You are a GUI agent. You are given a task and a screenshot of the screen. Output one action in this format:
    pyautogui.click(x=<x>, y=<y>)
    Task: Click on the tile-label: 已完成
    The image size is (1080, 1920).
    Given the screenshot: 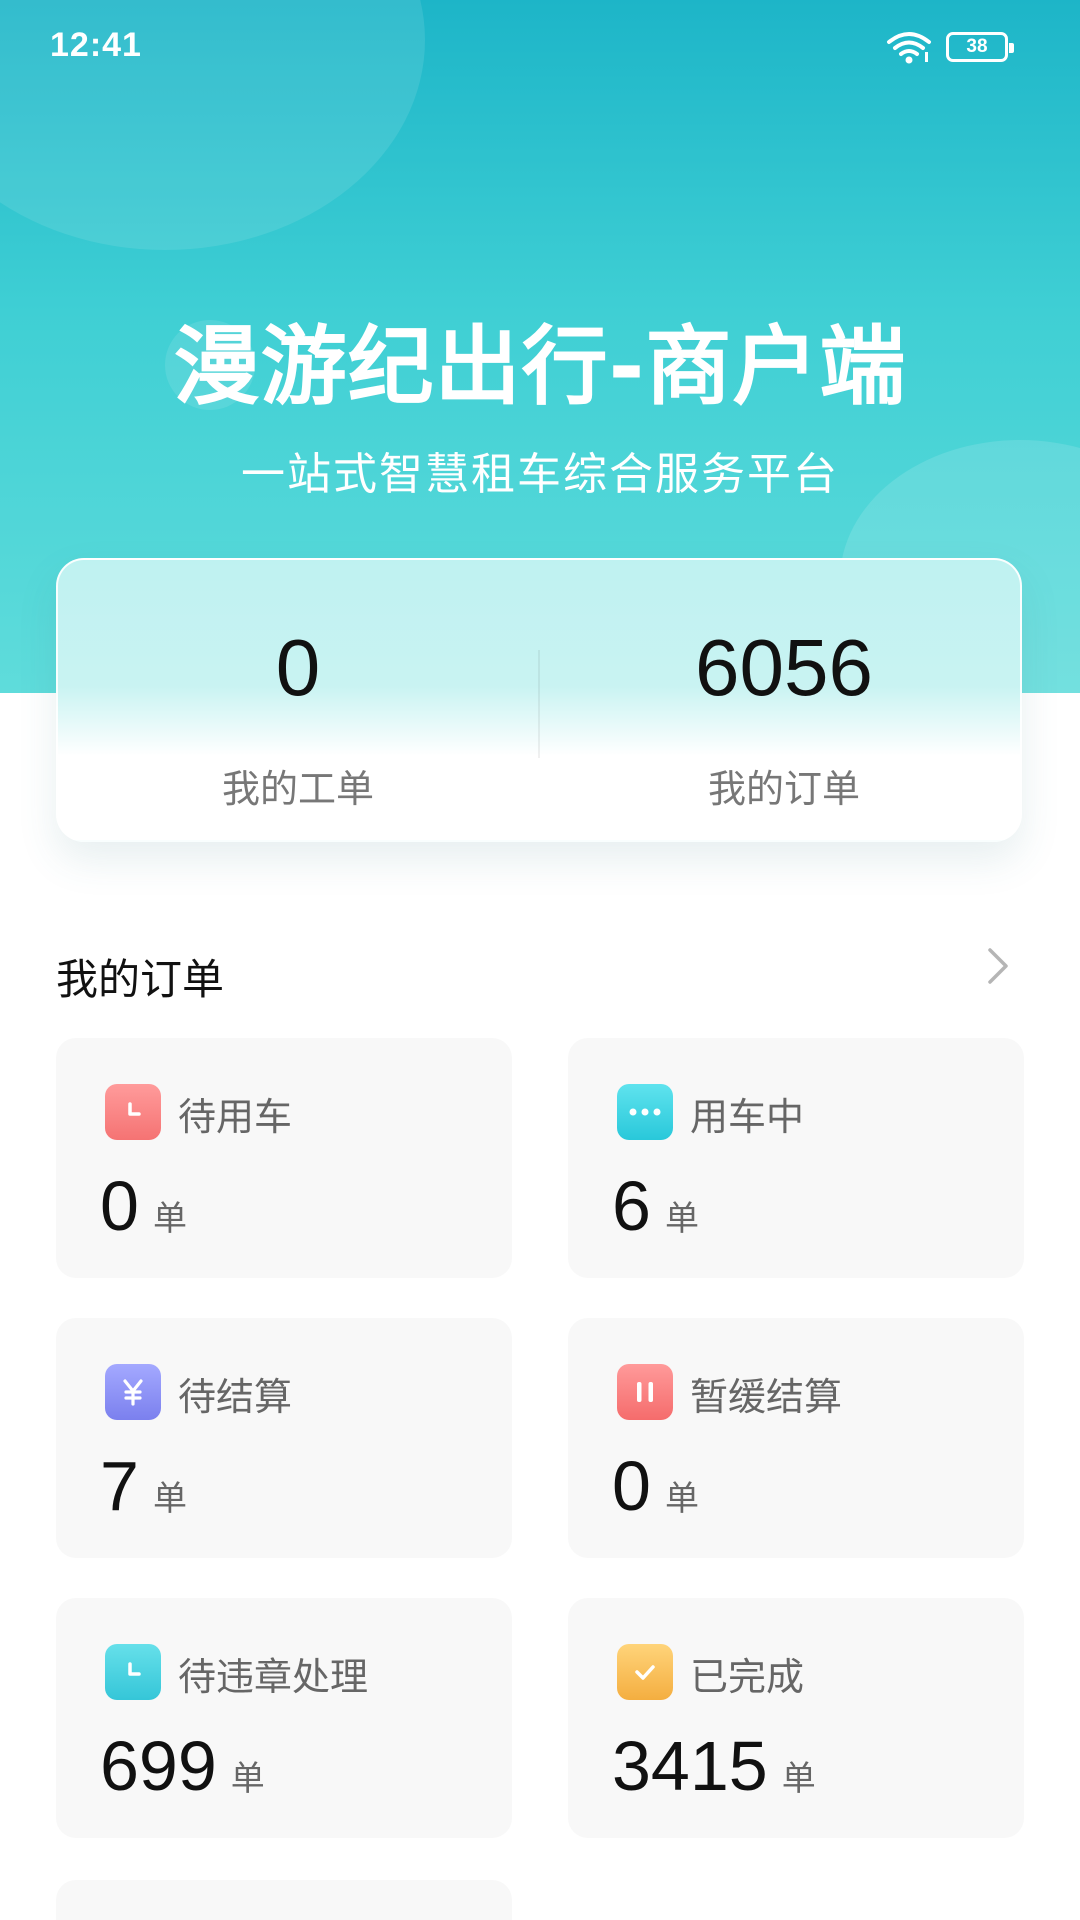 What is the action you would take?
    pyautogui.click(x=747, y=1677)
    